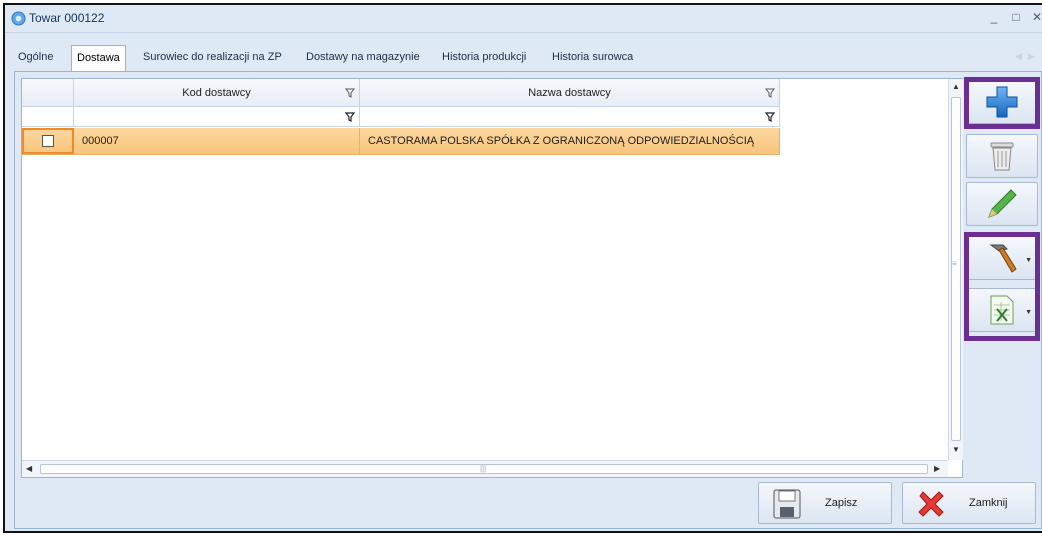  What do you see at coordinates (994, 17) in the screenshot?
I see `minimize-button: _` at bounding box center [994, 17].